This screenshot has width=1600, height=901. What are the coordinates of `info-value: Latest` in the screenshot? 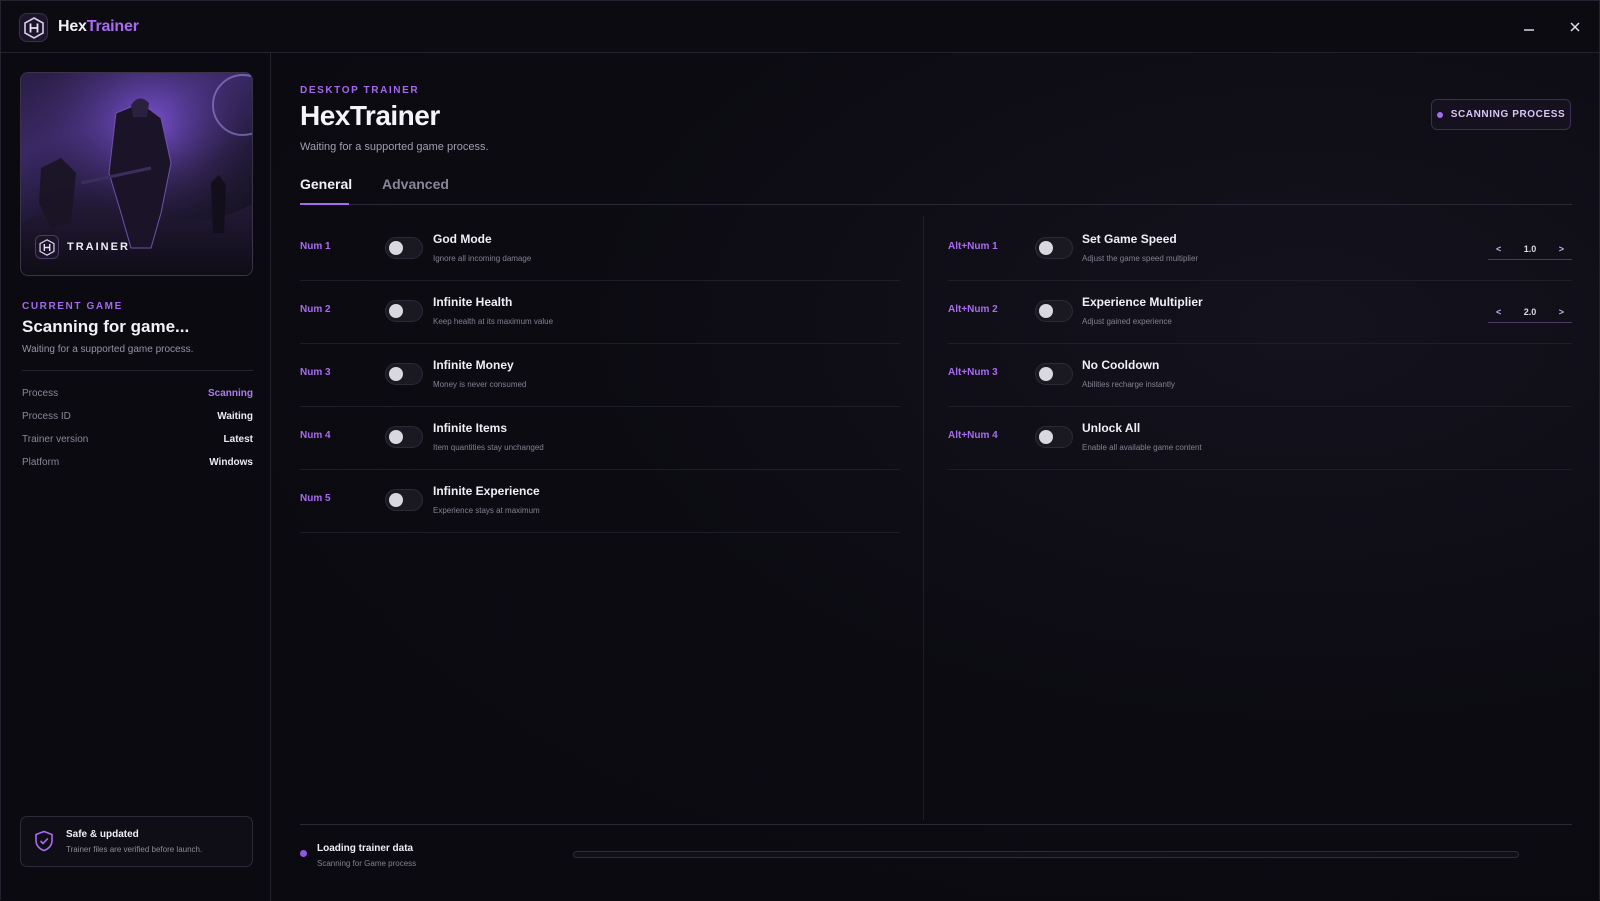 It's located at (238, 439).